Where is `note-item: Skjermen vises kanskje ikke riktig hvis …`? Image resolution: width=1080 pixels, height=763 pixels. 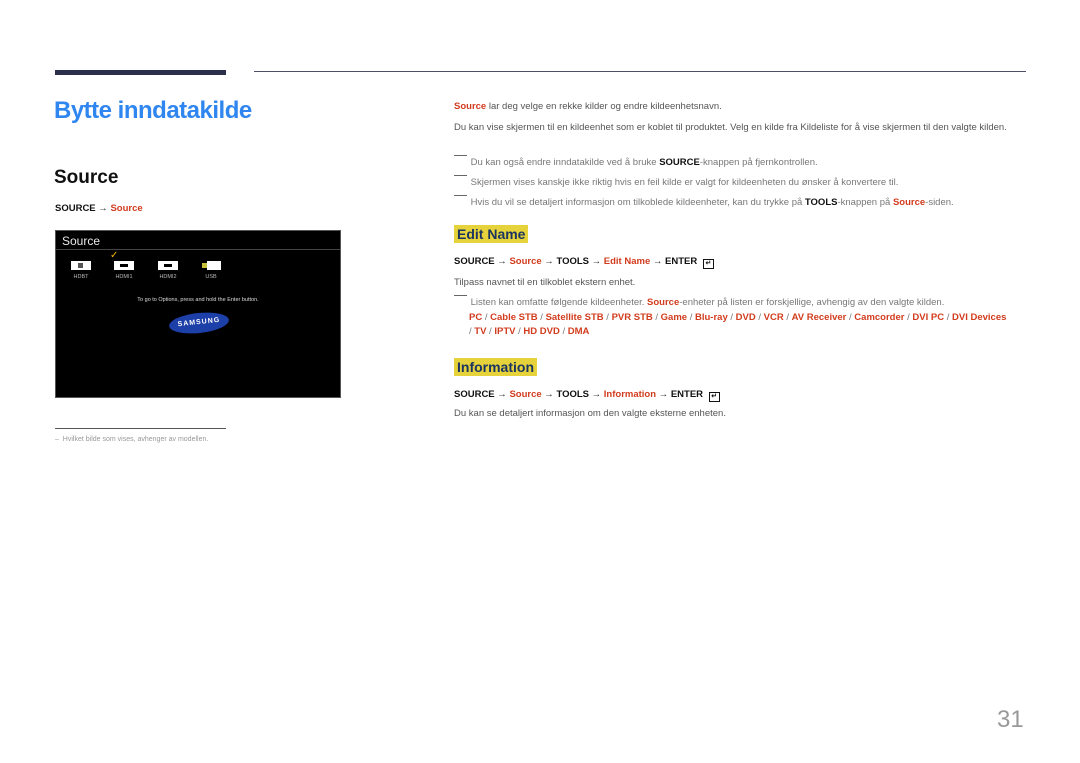
note-item: Skjermen vises kanskje ikke riktig hvis … is located at coordinates (676, 182).